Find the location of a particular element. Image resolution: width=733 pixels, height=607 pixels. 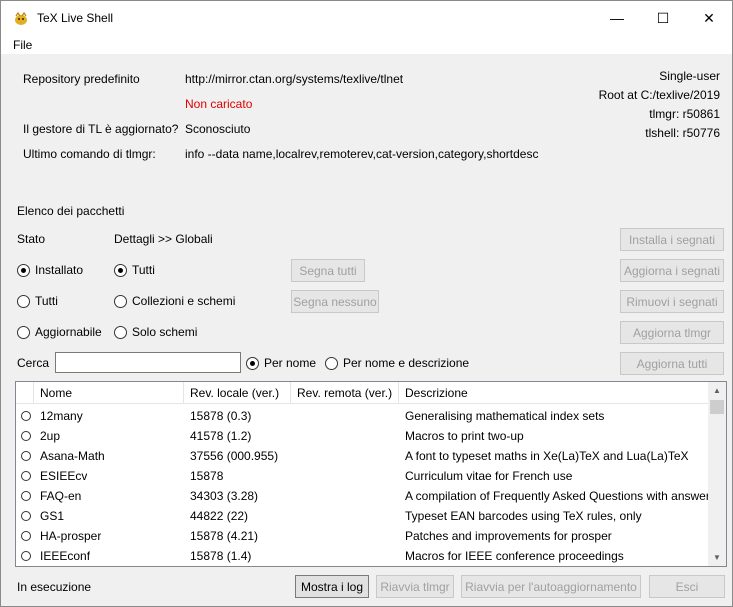

restart-self-update-button: Riavvia per l'autoaggiornamento is located at coordinates (551, 586).